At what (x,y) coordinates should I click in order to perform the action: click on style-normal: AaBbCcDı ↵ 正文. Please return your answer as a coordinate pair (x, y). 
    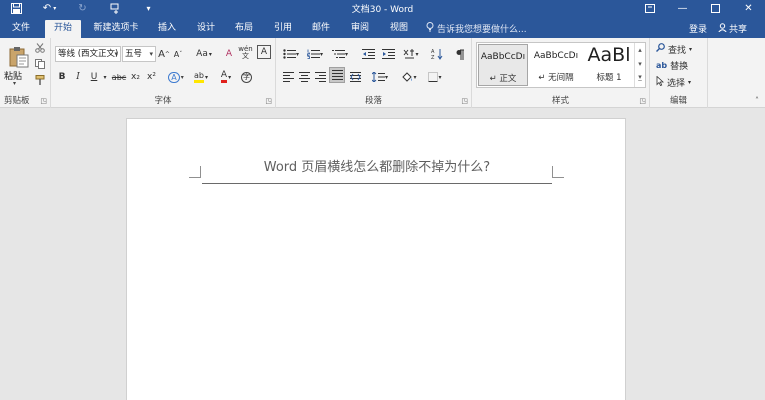
    Looking at the image, I should click on (503, 65).